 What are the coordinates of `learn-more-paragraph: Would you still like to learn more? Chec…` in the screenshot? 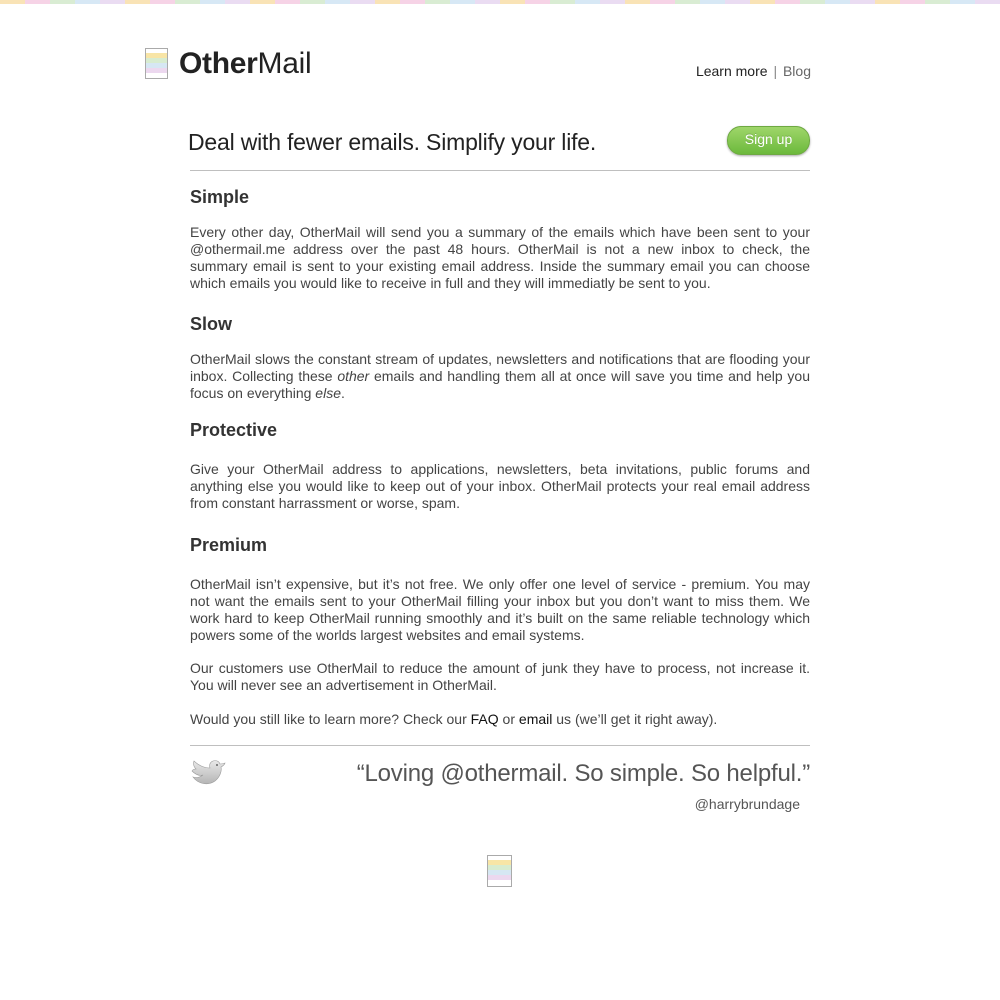 It's located at (500, 719).